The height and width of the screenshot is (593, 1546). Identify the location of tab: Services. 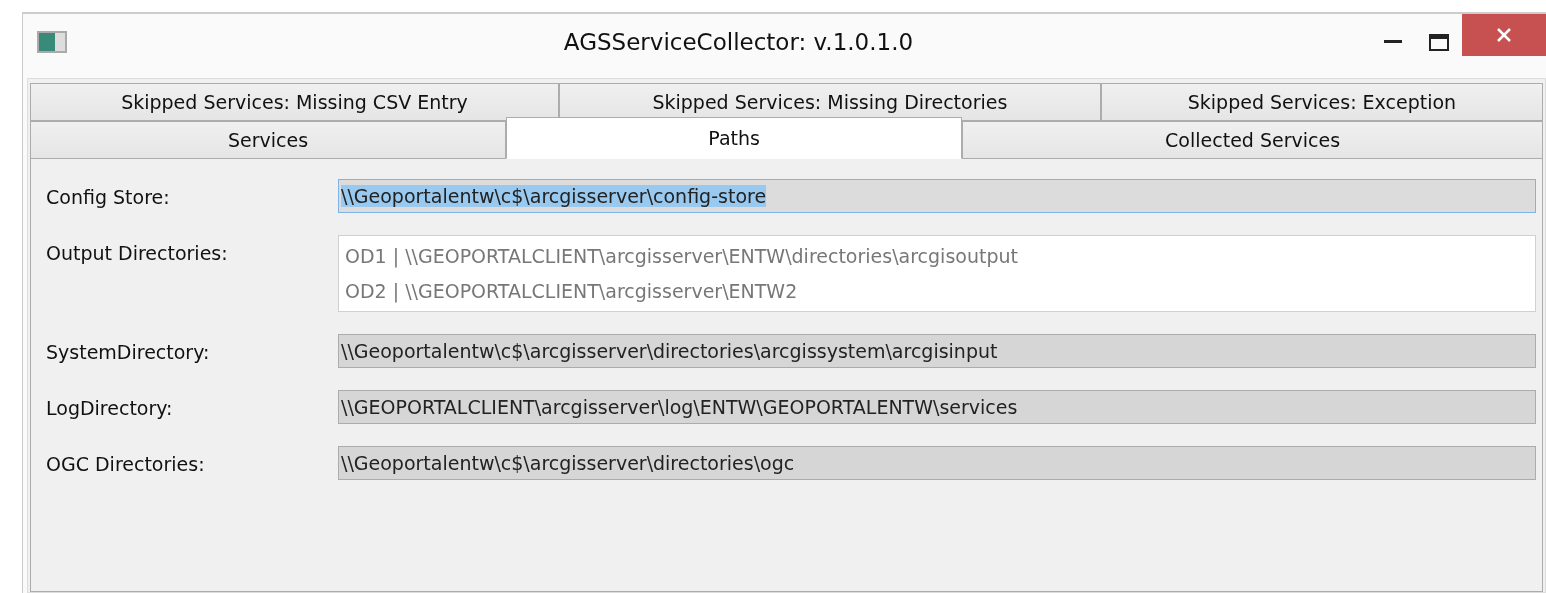
(268, 140).